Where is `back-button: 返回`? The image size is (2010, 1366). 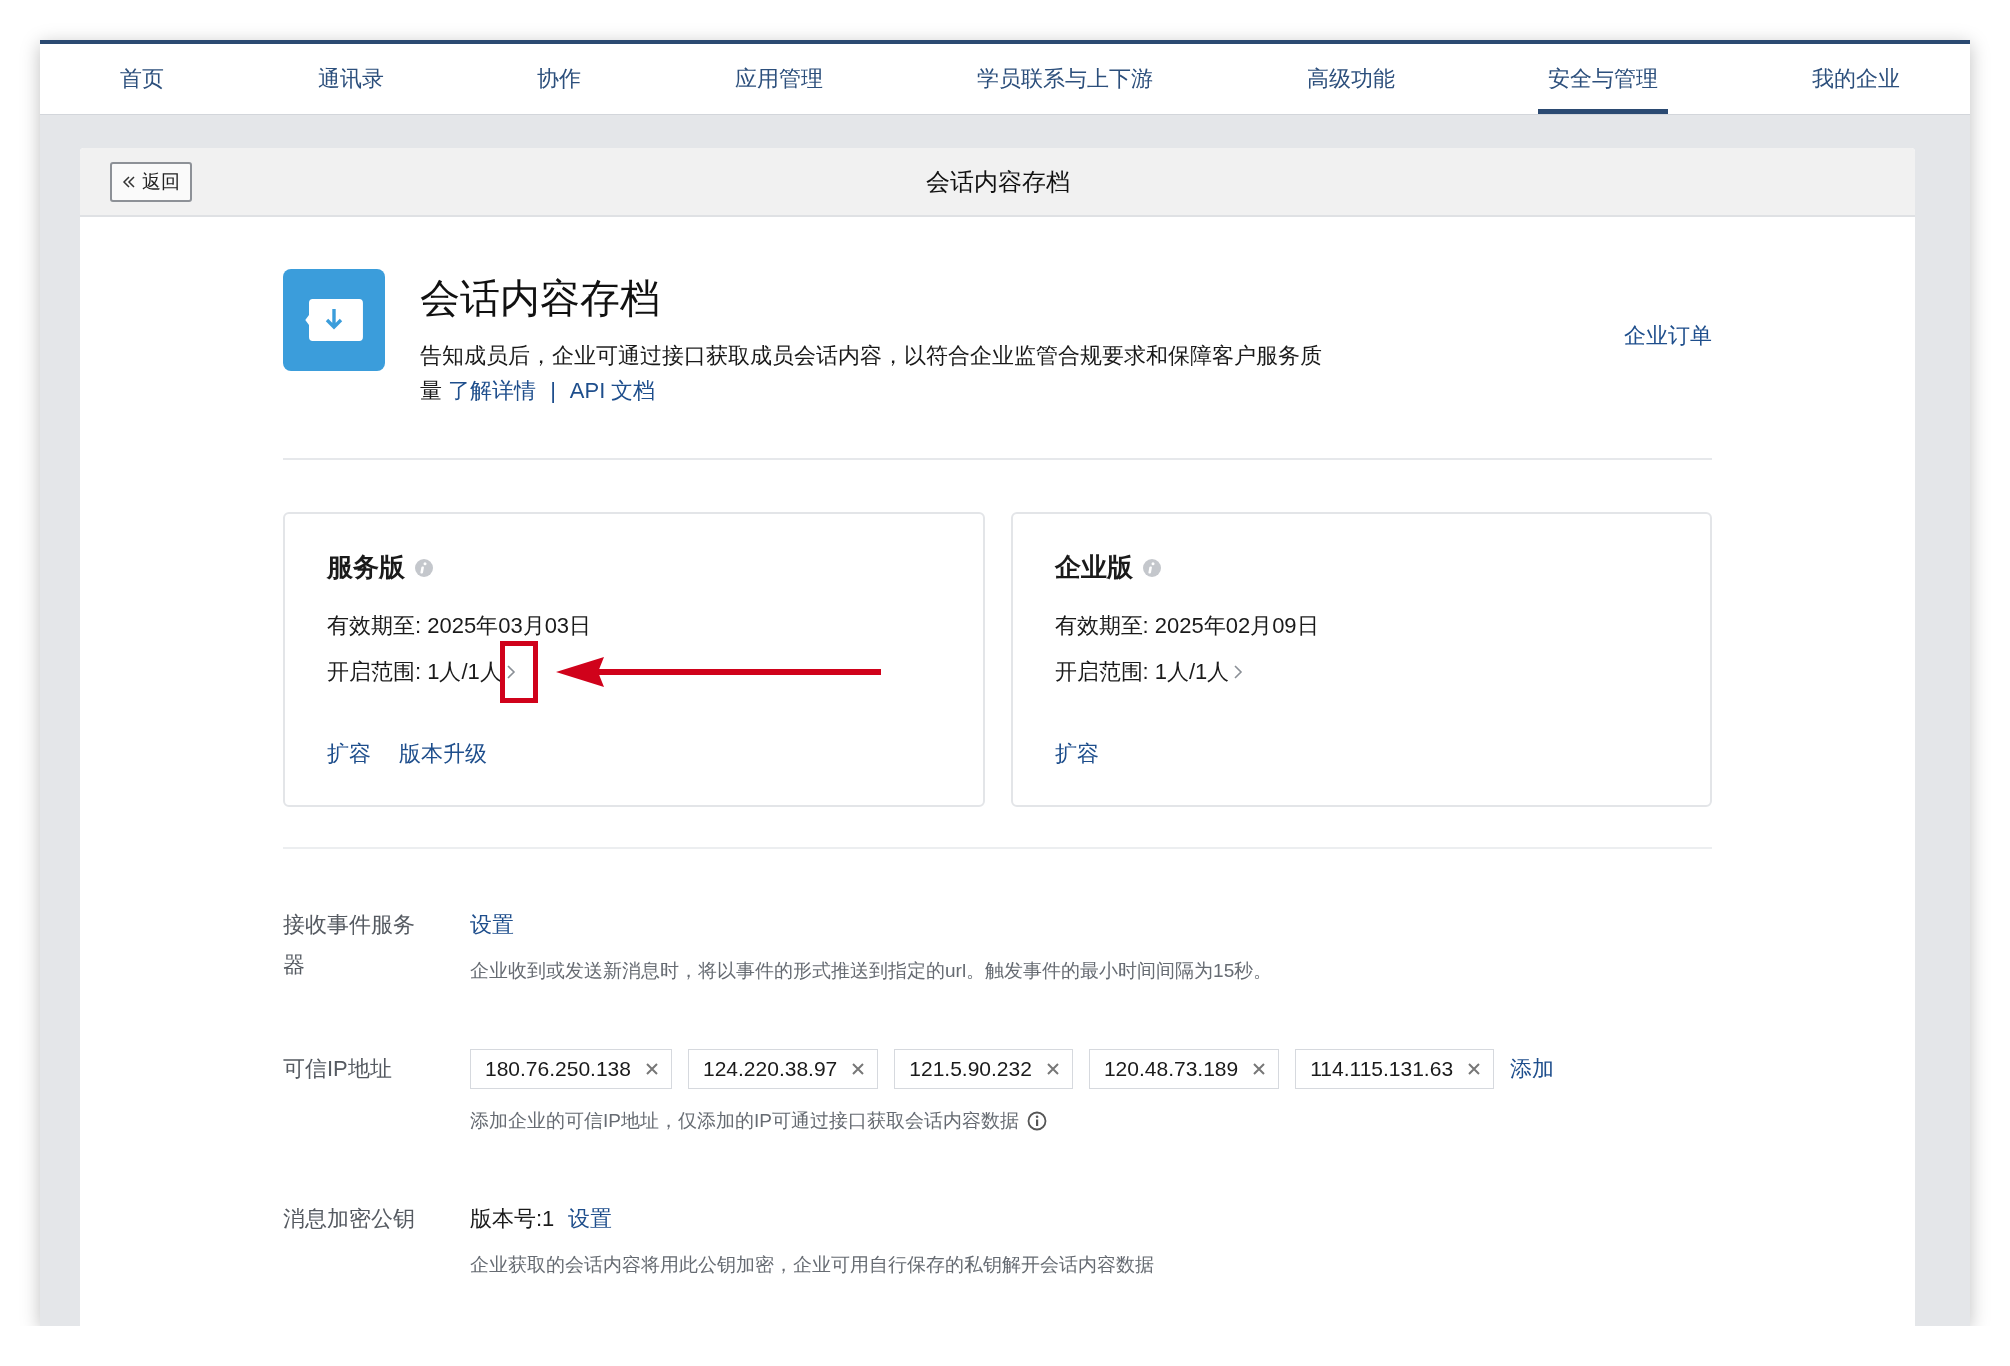
back-button: 返回 is located at coordinates (151, 181).